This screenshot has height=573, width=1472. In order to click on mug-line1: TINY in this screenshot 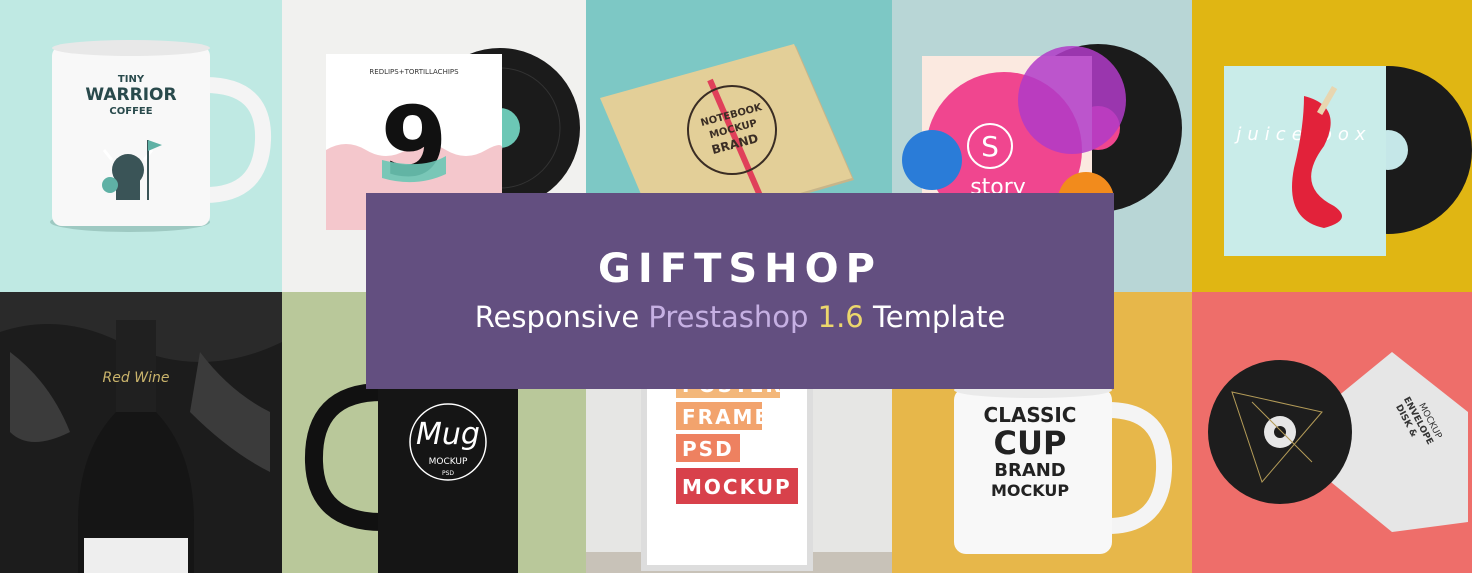, I will do `click(131, 79)`.